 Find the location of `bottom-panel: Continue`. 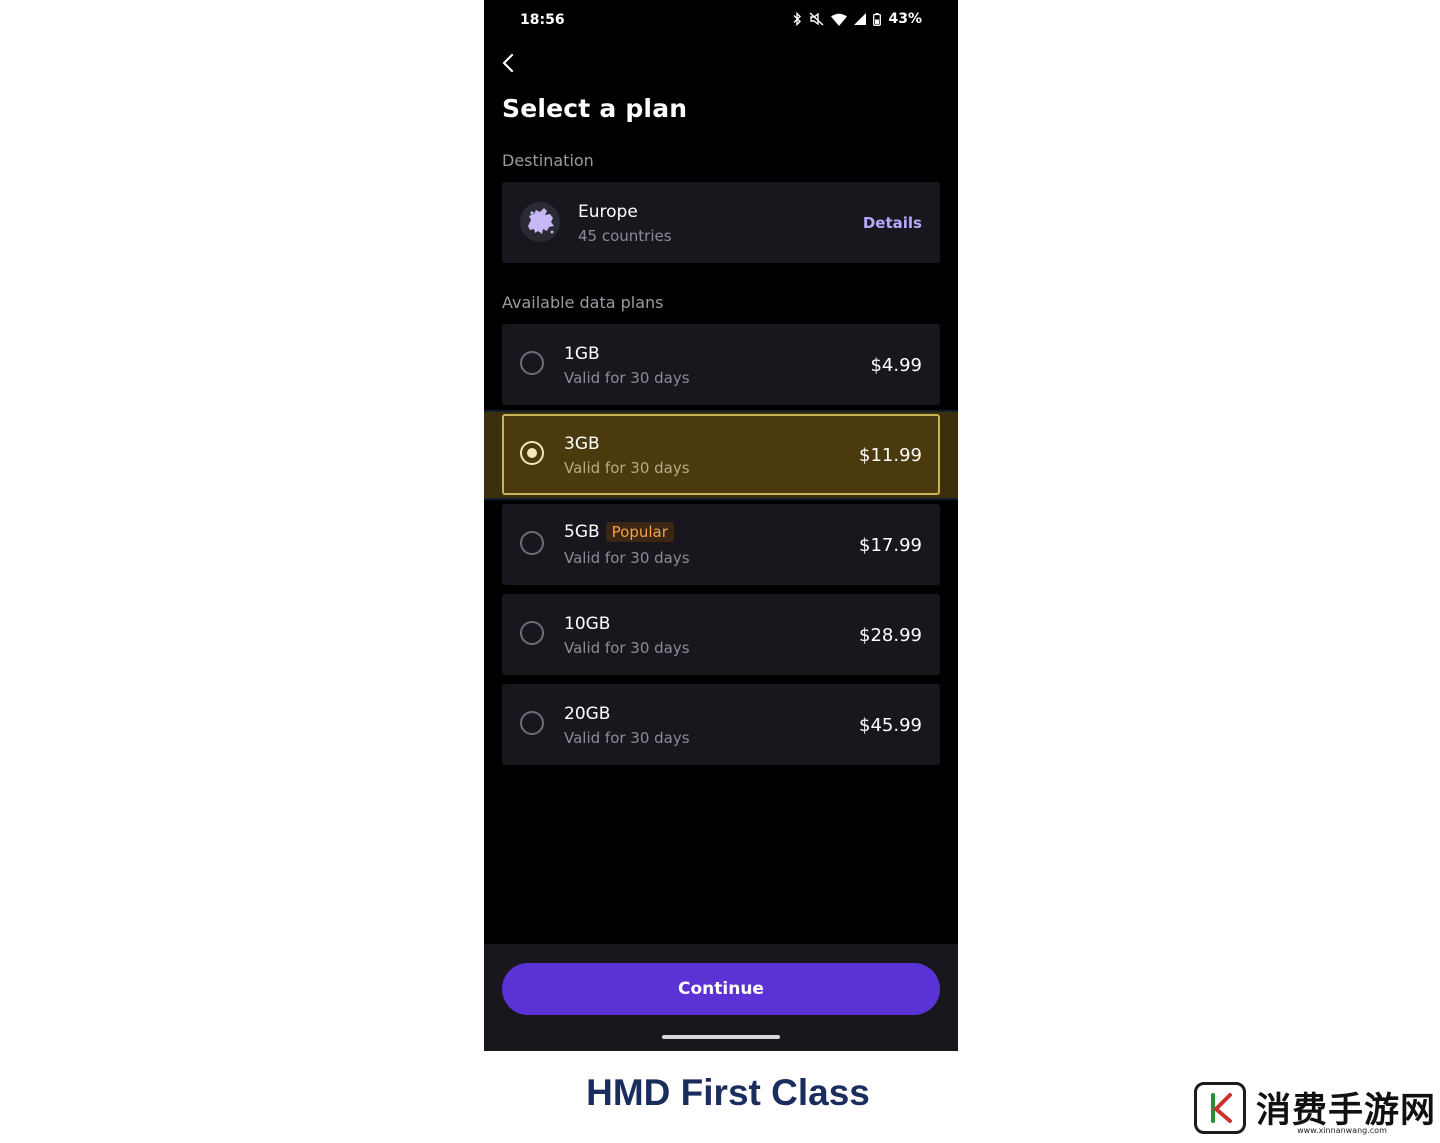

bottom-panel: Continue is located at coordinates (721, 997).